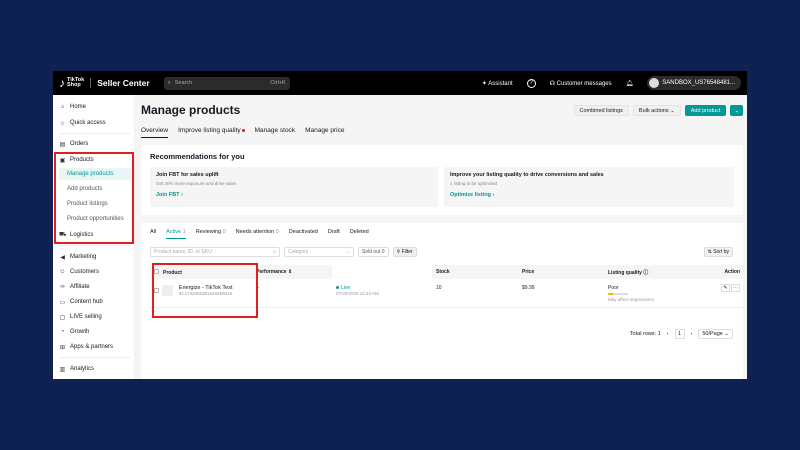 Image resolution: width=800 pixels, height=450 pixels. I want to click on sidebar-item-home: ⌂ Home, so click(72, 107).